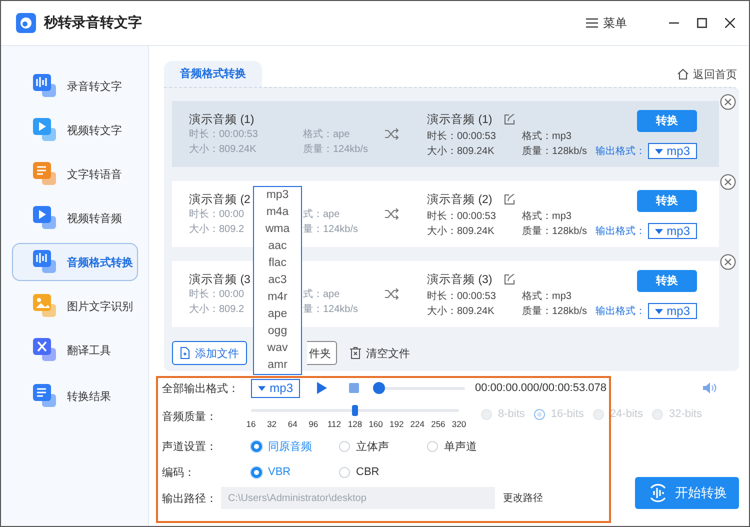 The height and width of the screenshot is (527, 750). I want to click on start-convert-button: 开始转换, so click(687, 493).